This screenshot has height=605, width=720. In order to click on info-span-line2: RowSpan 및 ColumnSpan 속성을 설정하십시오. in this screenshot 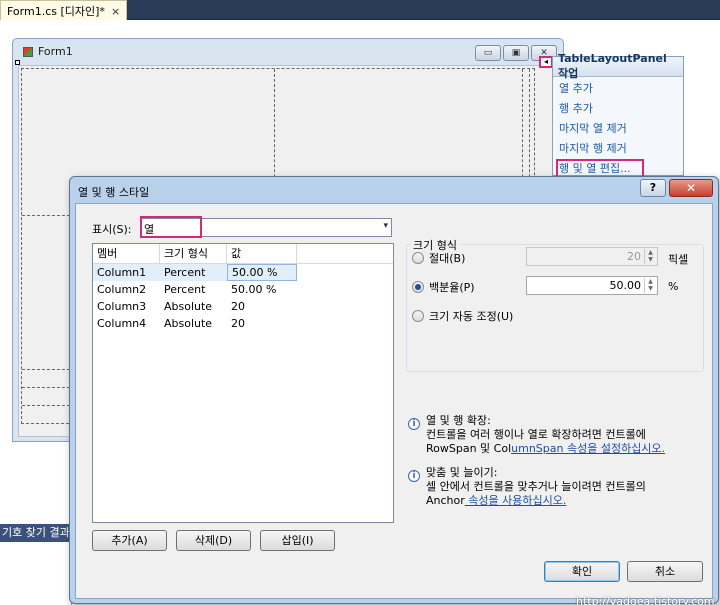, I will do `click(545, 449)`.